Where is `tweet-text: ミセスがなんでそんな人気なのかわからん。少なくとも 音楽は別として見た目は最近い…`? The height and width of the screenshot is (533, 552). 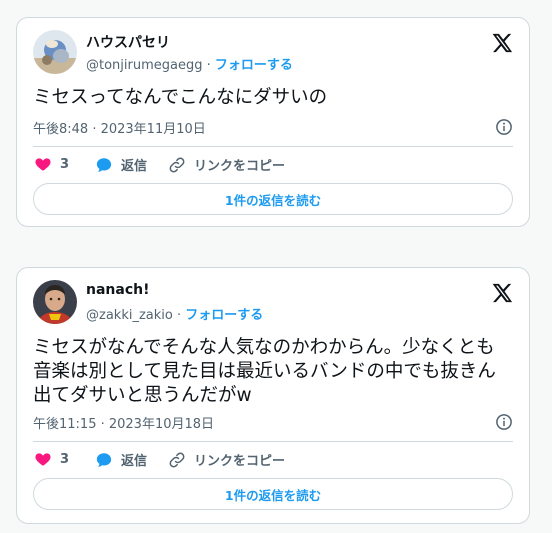
tweet-text: ミセスがなんでそんな人気なのかわからん。少なくとも 音楽は別として見た目は最近い… is located at coordinates (273, 372).